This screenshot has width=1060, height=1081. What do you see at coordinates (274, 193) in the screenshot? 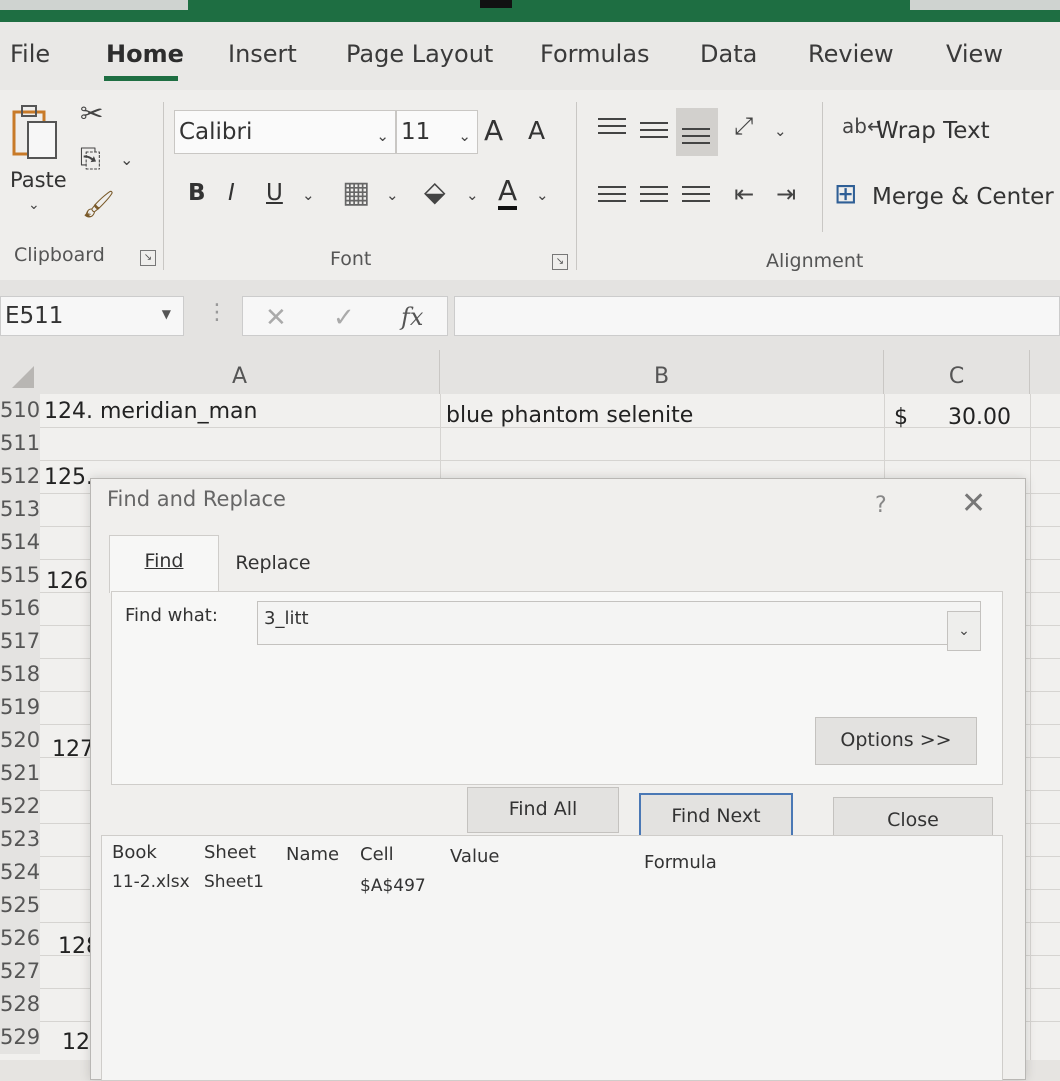
I see `underline-button: U` at bounding box center [274, 193].